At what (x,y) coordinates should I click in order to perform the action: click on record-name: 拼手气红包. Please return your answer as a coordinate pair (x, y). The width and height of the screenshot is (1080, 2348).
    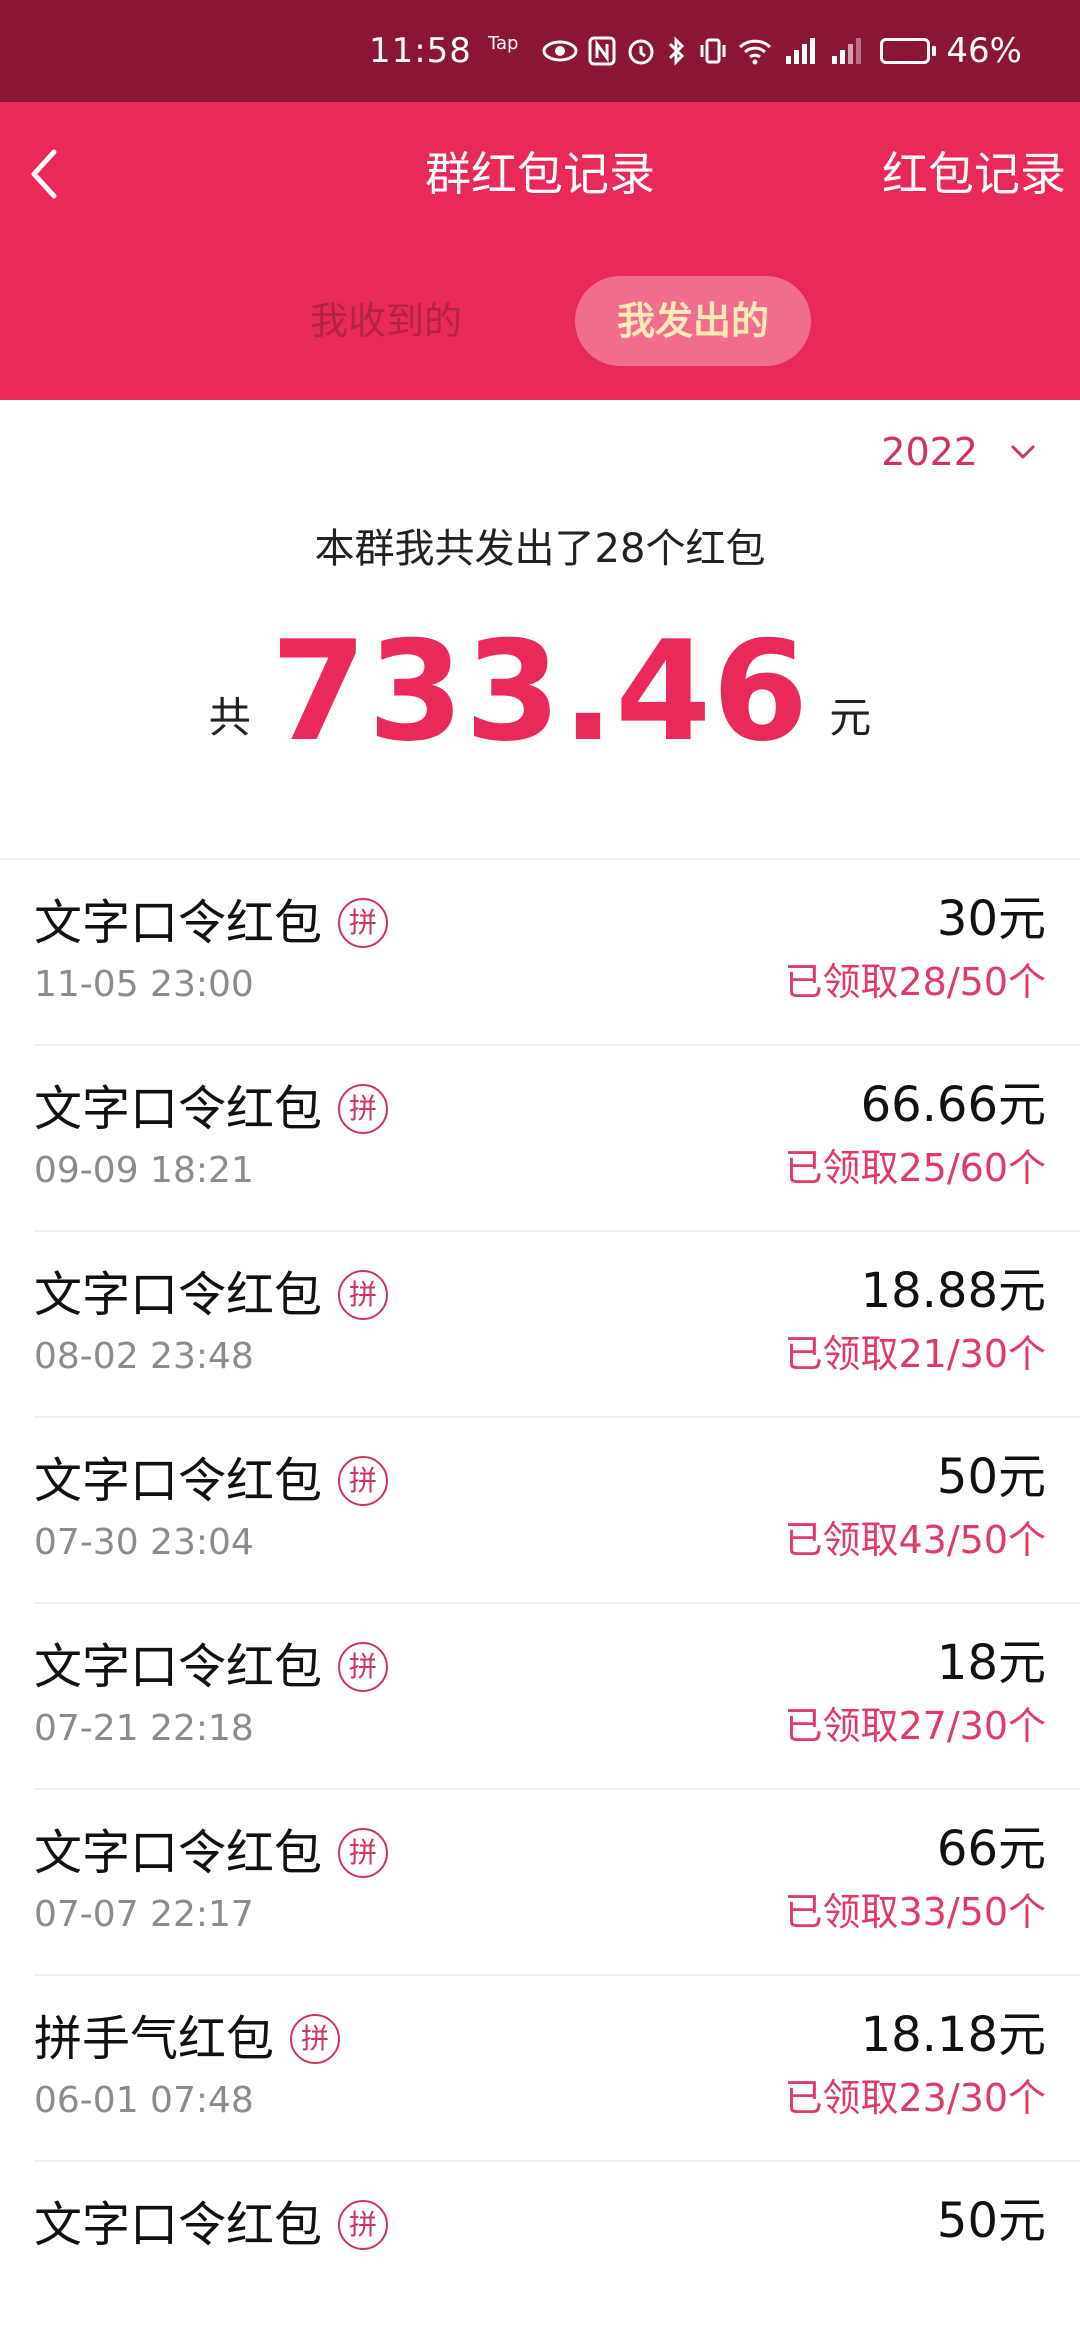
    Looking at the image, I should click on (154, 2039).